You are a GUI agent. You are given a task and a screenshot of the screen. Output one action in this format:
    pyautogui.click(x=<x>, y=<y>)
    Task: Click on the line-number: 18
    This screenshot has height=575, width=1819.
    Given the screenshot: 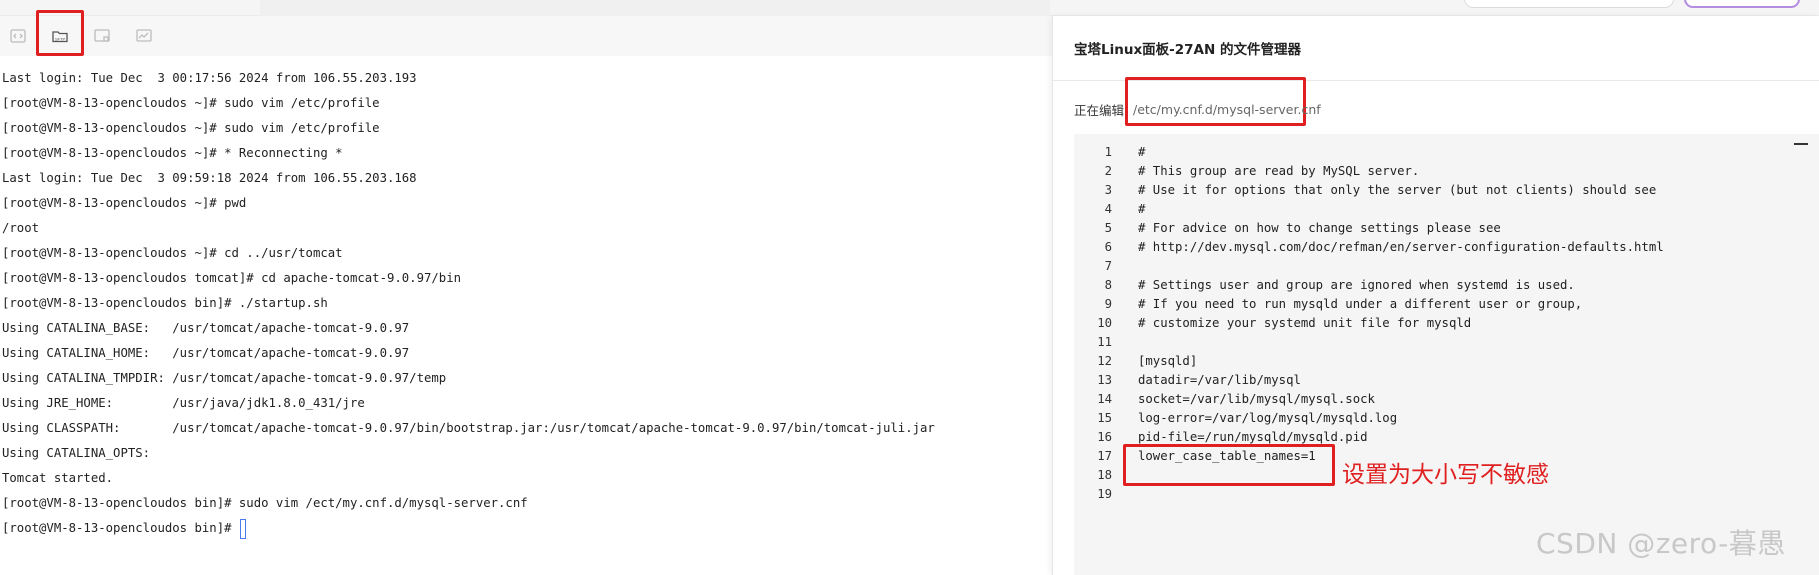 What is the action you would take?
    pyautogui.click(x=1104, y=475)
    